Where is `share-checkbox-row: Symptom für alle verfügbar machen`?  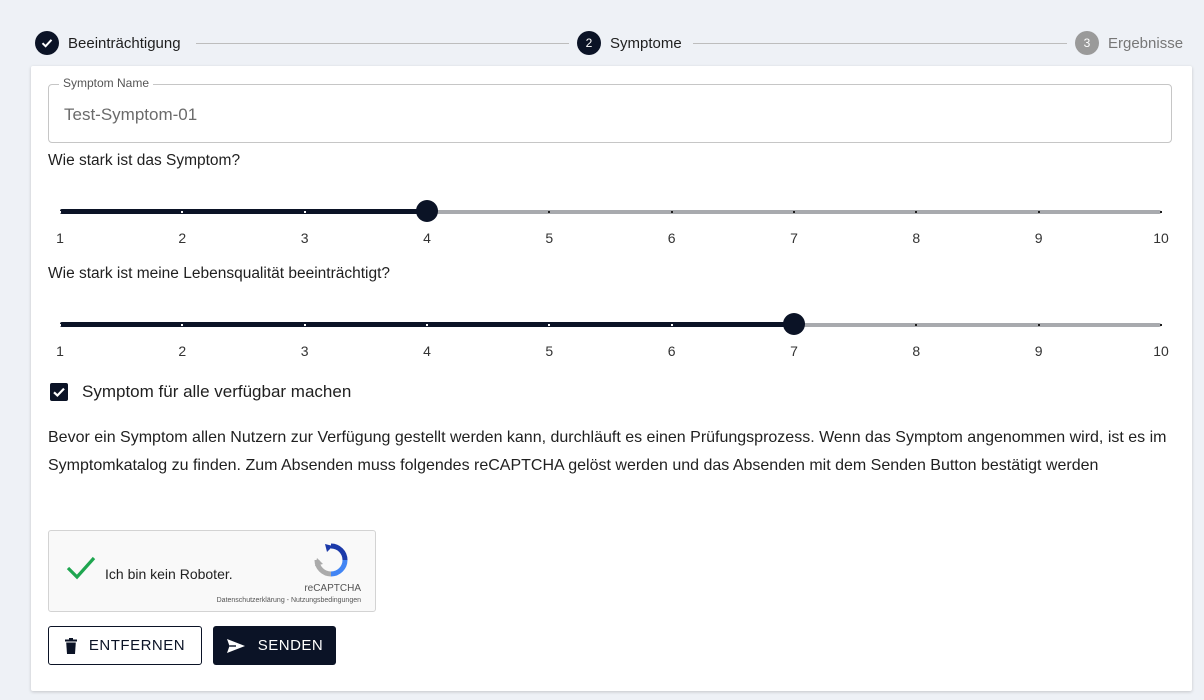
share-checkbox-row: Symptom für alle verfügbar machen is located at coordinates (200, 392).